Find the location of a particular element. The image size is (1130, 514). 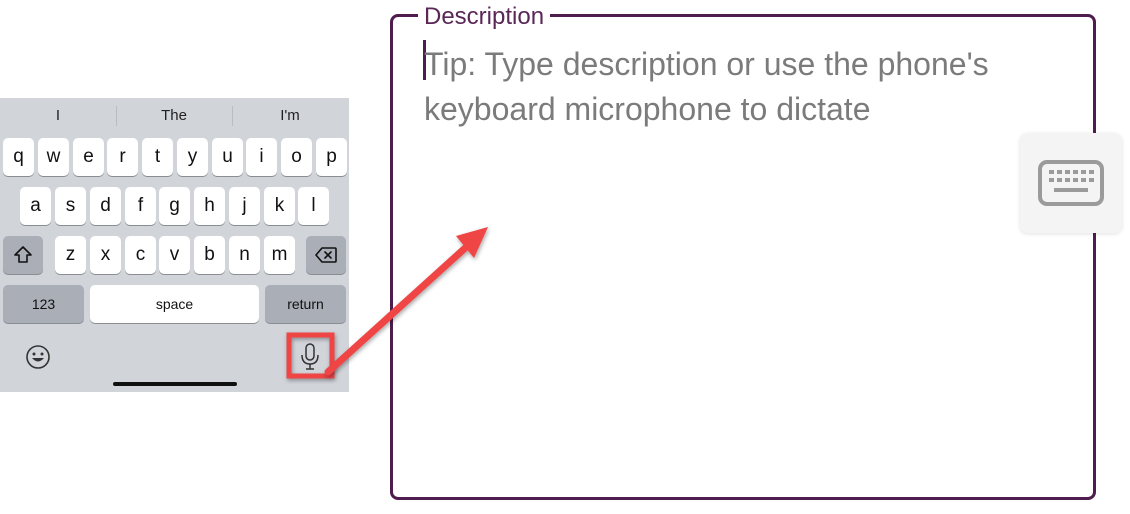

emoji-icon is located at coordinates (38, 357).